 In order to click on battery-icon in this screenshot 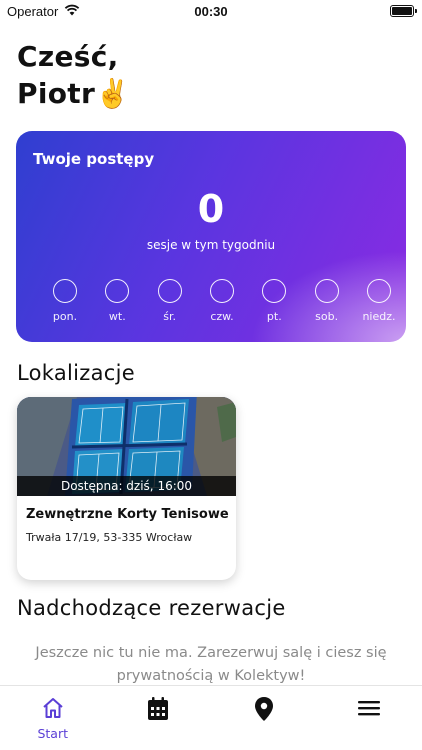, I will do `click(402, 11)`.